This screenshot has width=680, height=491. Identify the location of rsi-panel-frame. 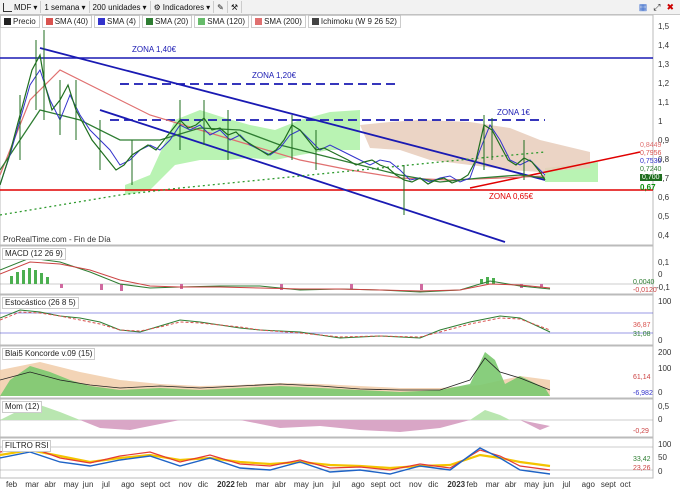
(327, 458).